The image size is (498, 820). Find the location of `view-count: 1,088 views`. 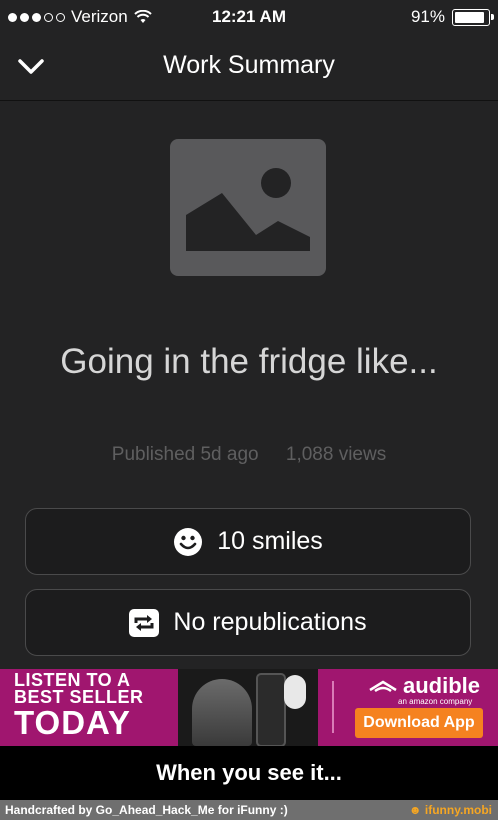

view-count: 1,088 views is located at coordinates (336, 454).